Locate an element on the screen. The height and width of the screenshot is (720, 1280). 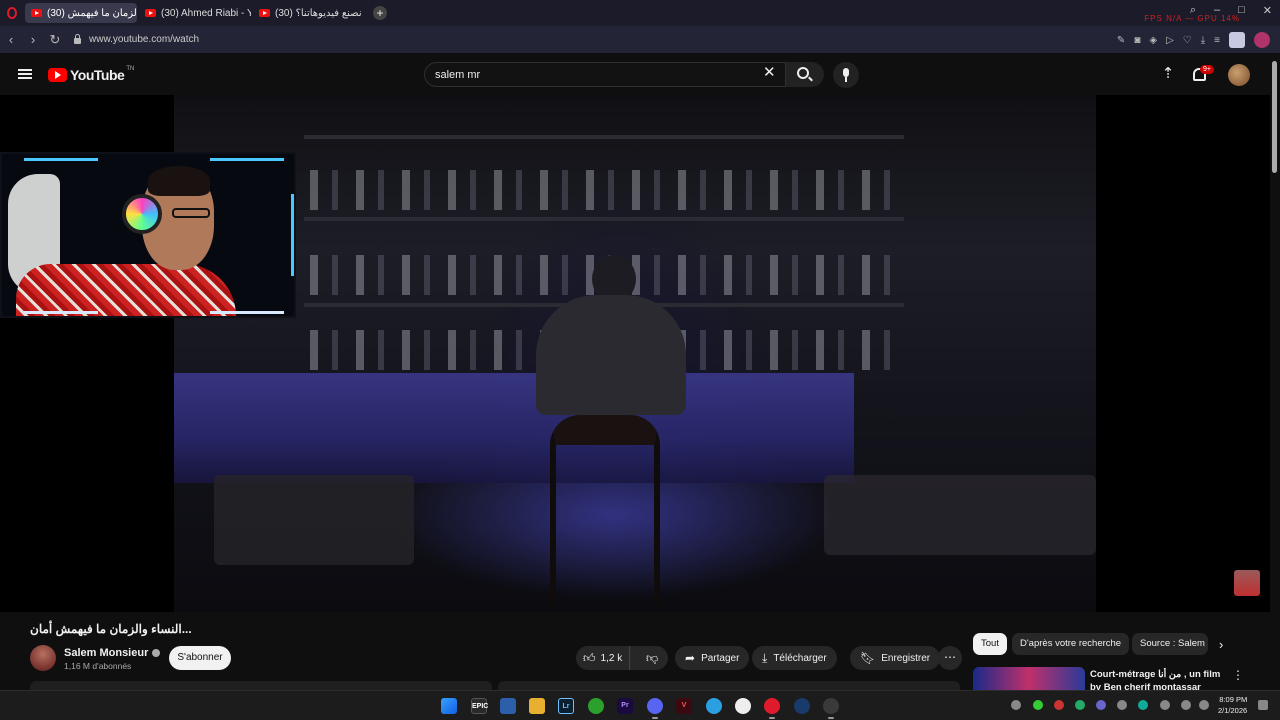
premiere-icon: Pr is located at coordinates (625, 706).